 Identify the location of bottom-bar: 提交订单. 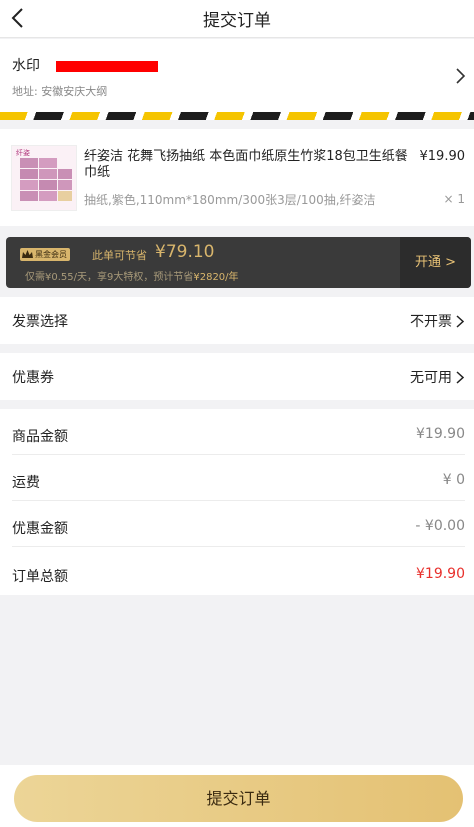
(237, 796).